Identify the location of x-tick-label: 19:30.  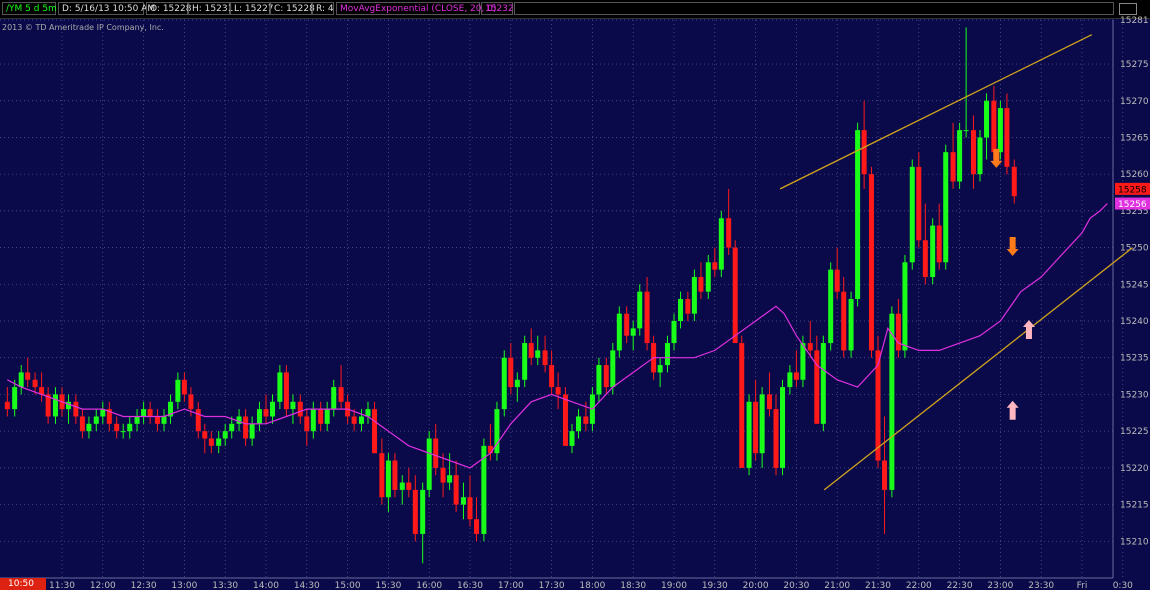
(715, 585).